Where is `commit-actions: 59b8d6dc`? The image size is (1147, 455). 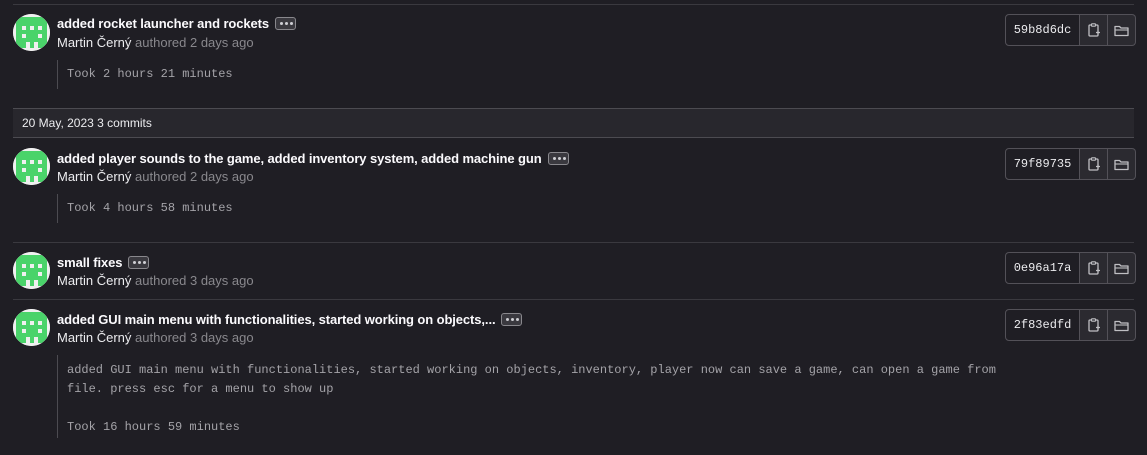
commit-actions: 59b8d6dc is located at coordinates (1070, 30).